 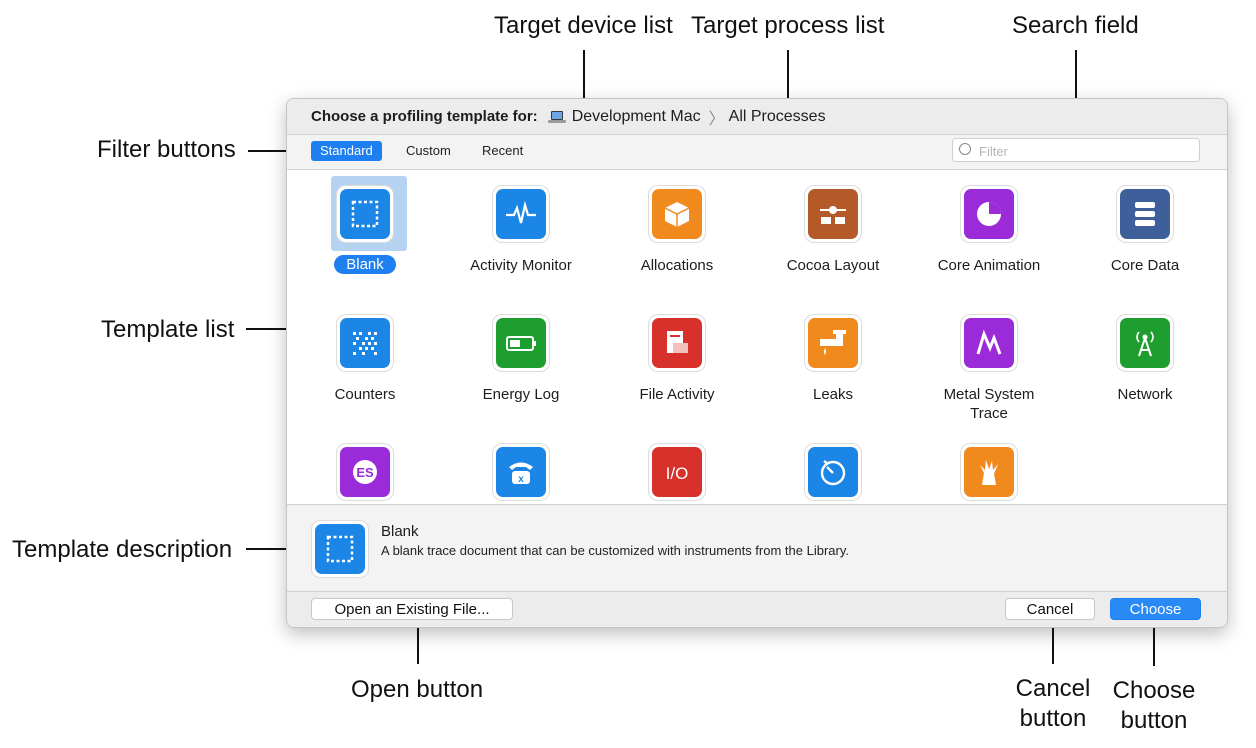 I want to click on template-label-text: Blank, so click(x=365, y=264).